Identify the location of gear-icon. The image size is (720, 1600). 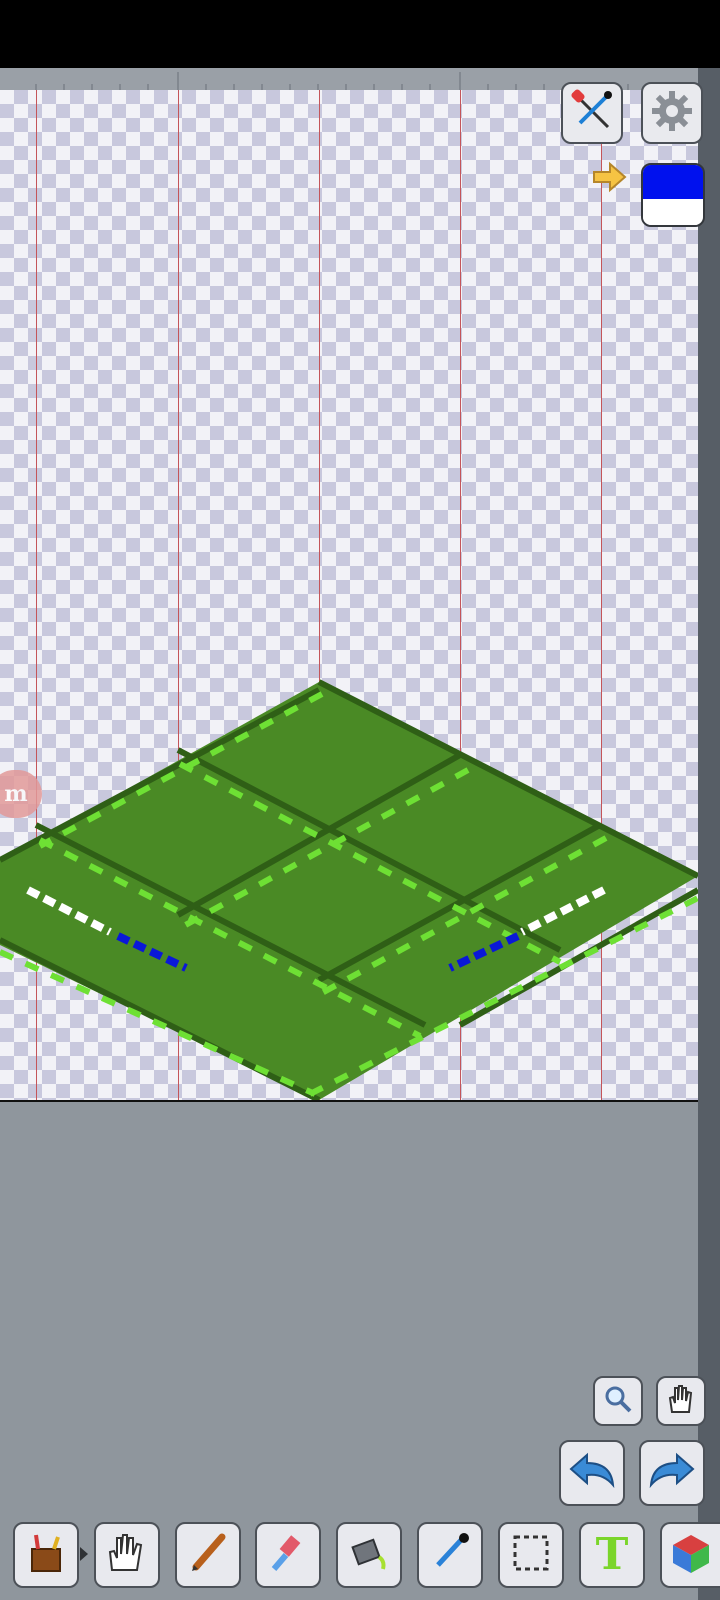
(672, 113).